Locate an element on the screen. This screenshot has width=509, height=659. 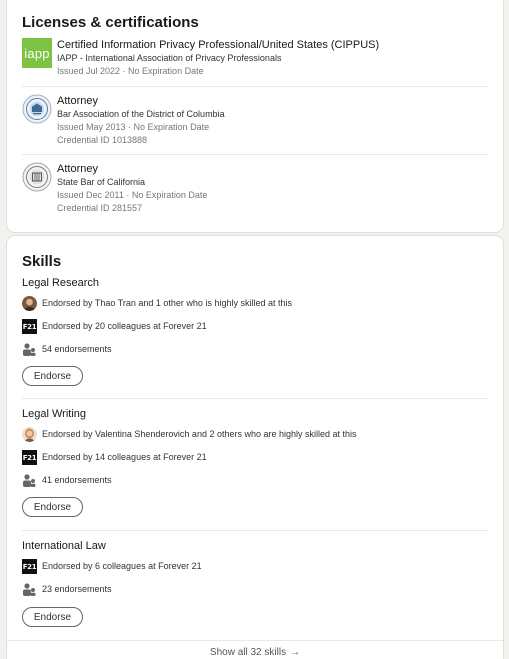
skill-name: International Law is located at coordinates (64, 546).